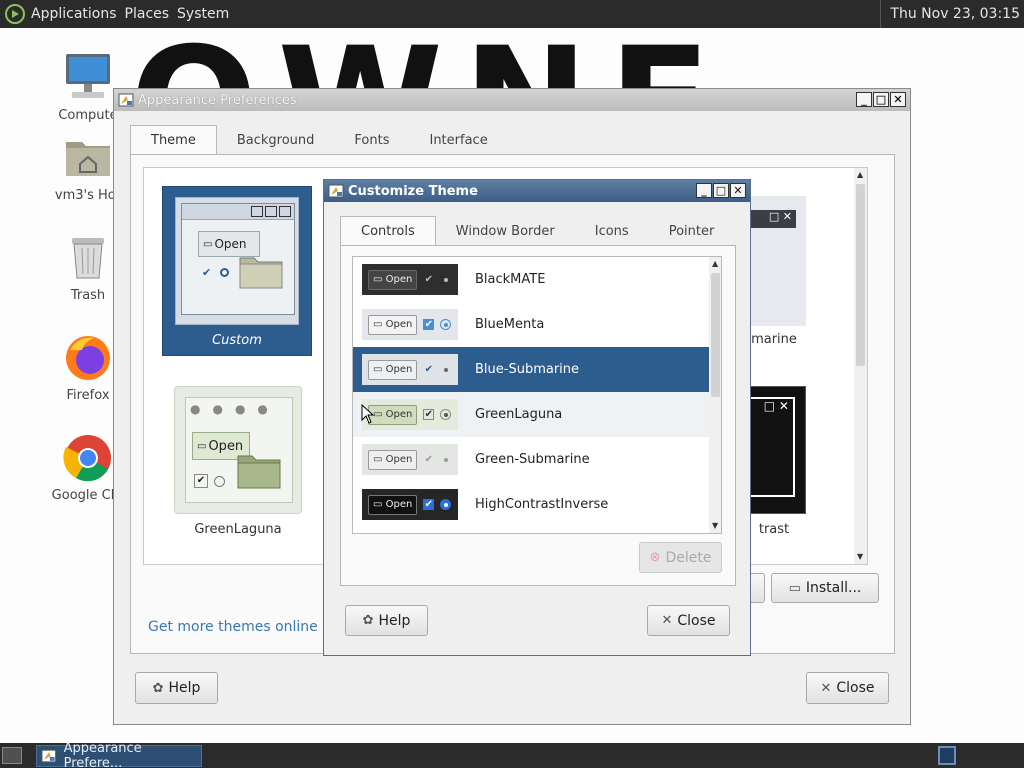  Describe the element at coordinates (505, 231) in the screenshot. I see `tab-window-border: Window Border` at that location.